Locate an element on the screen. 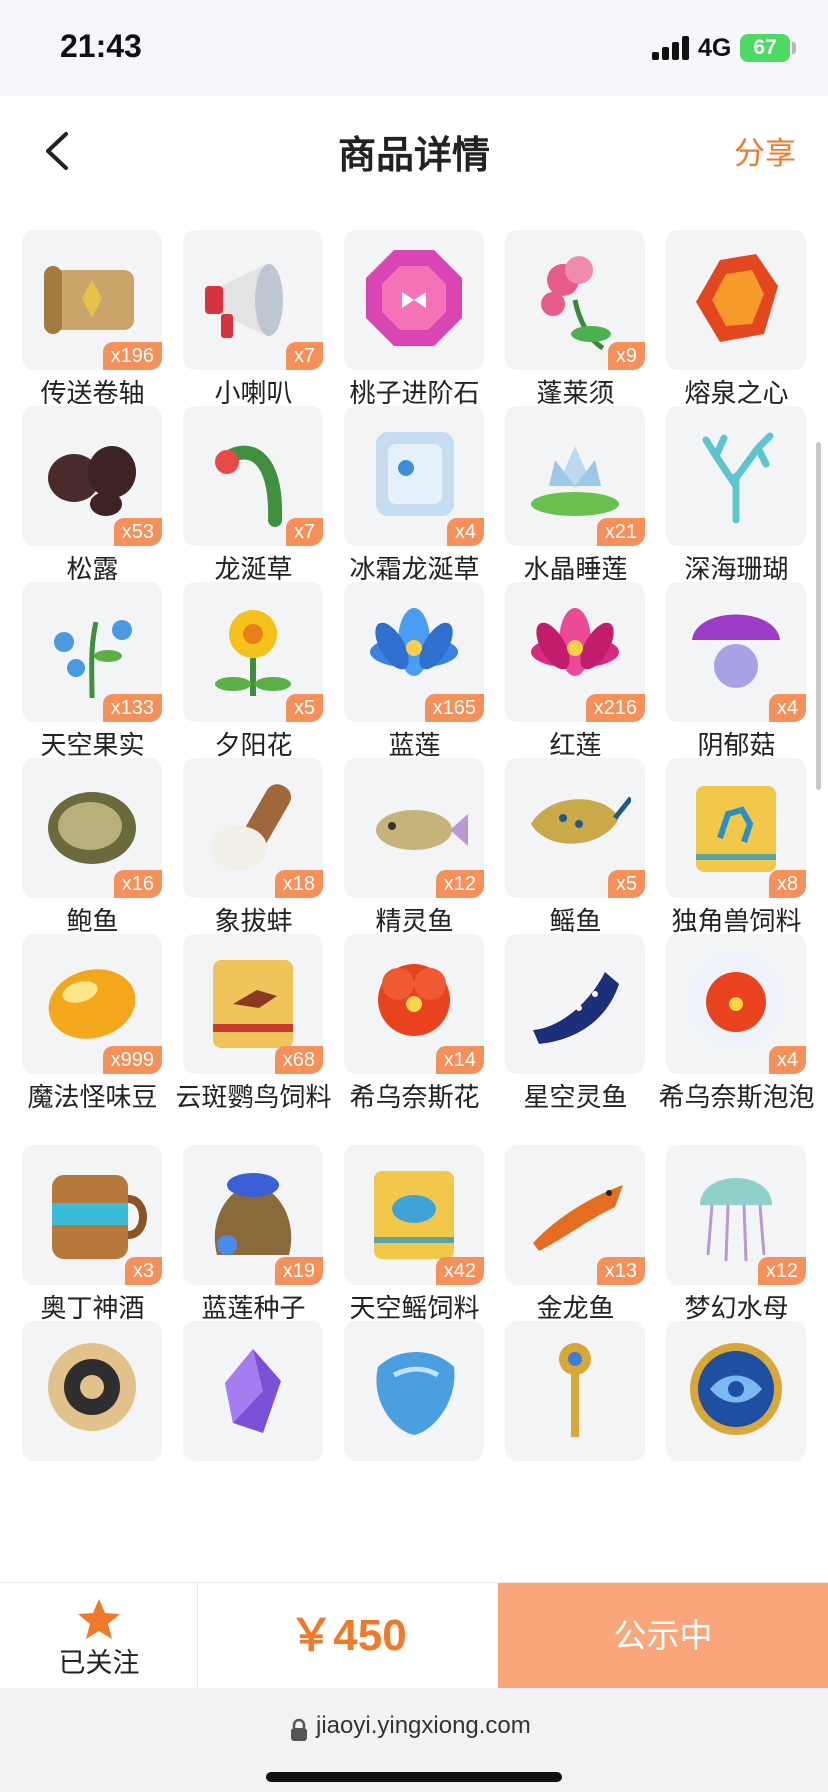 The height and width of the screenshot is (1792, 828). grid-item: x68 云斑鹦鸟饲料 is located at coordinates (259, 1054).